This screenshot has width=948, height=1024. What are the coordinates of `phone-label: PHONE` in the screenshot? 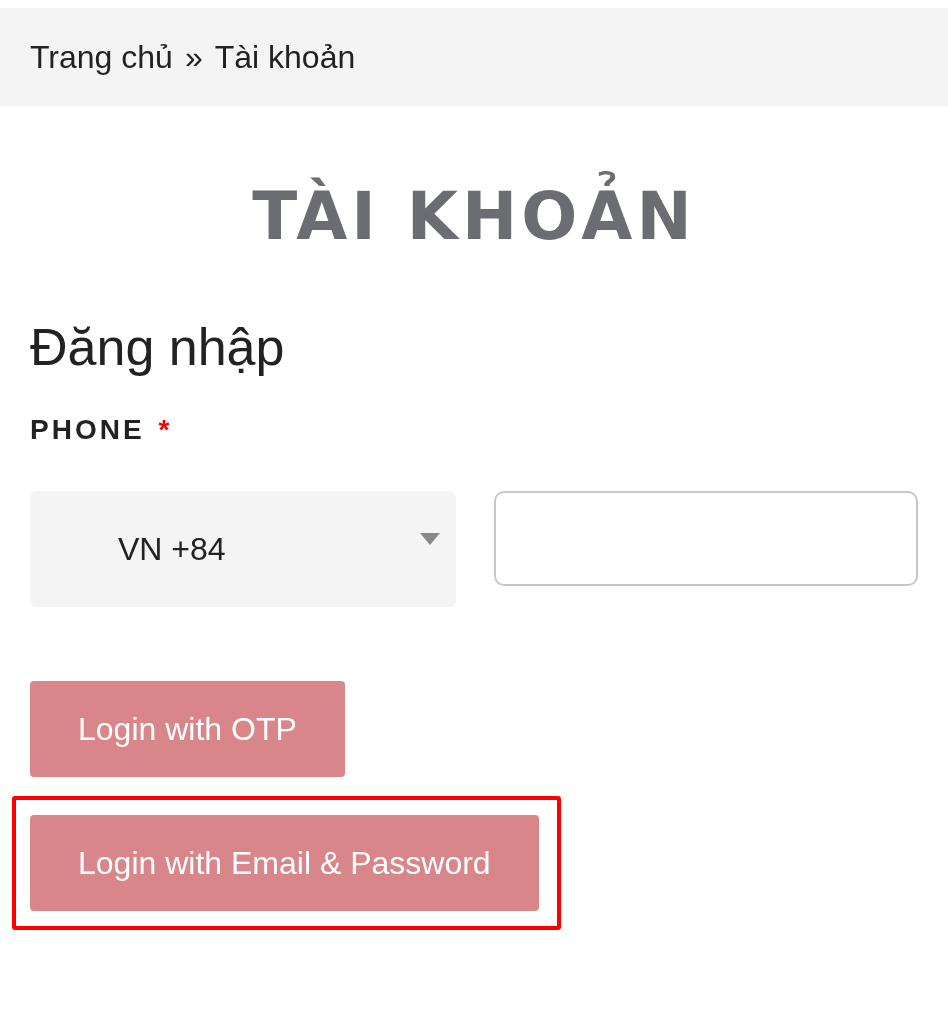 It's located at (87, 430).